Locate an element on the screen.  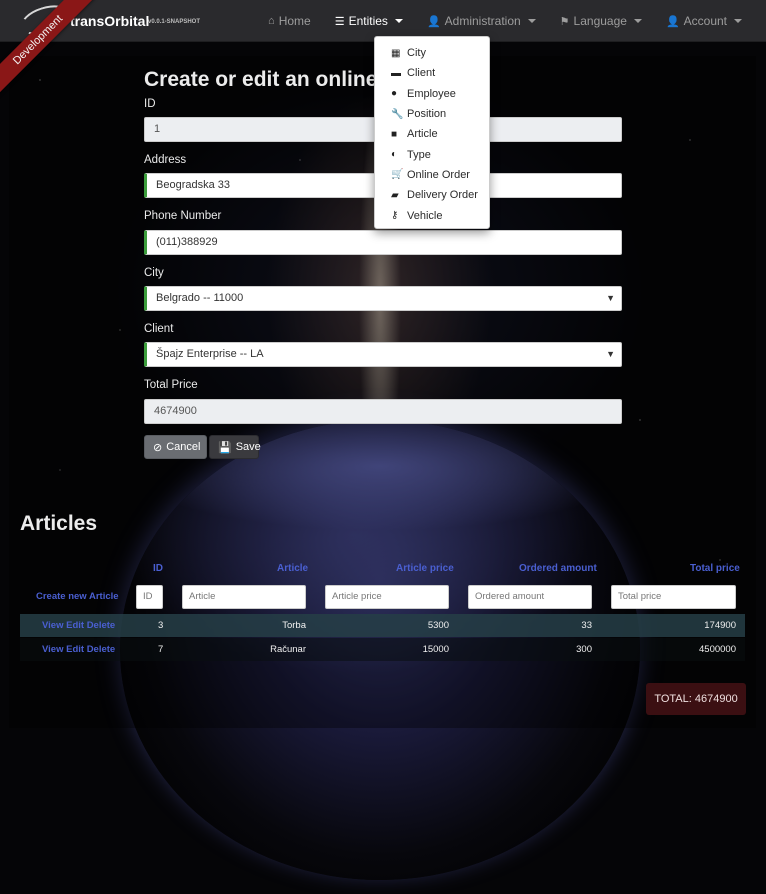
nav-item-label: Account is located at coordinates (705, 21).